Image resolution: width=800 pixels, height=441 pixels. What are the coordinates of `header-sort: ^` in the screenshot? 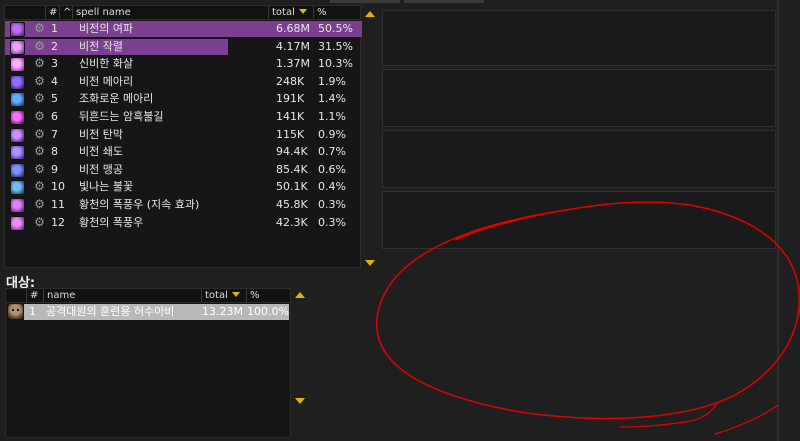 It's located at (65, 12).